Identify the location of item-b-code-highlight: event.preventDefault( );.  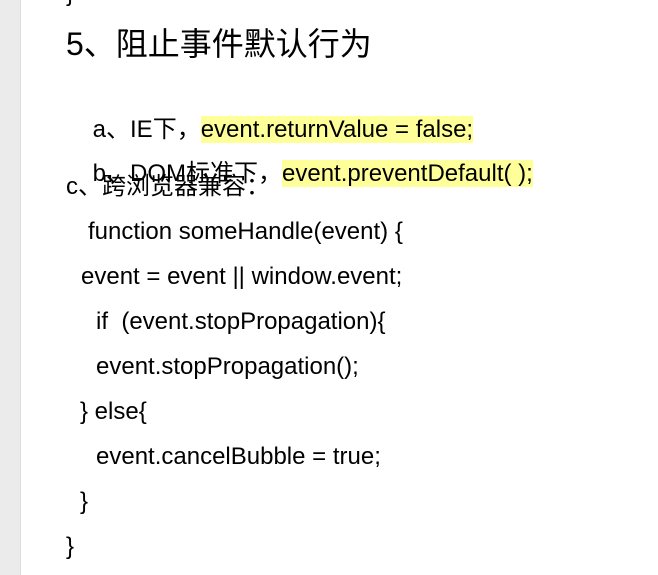
(407, 173).